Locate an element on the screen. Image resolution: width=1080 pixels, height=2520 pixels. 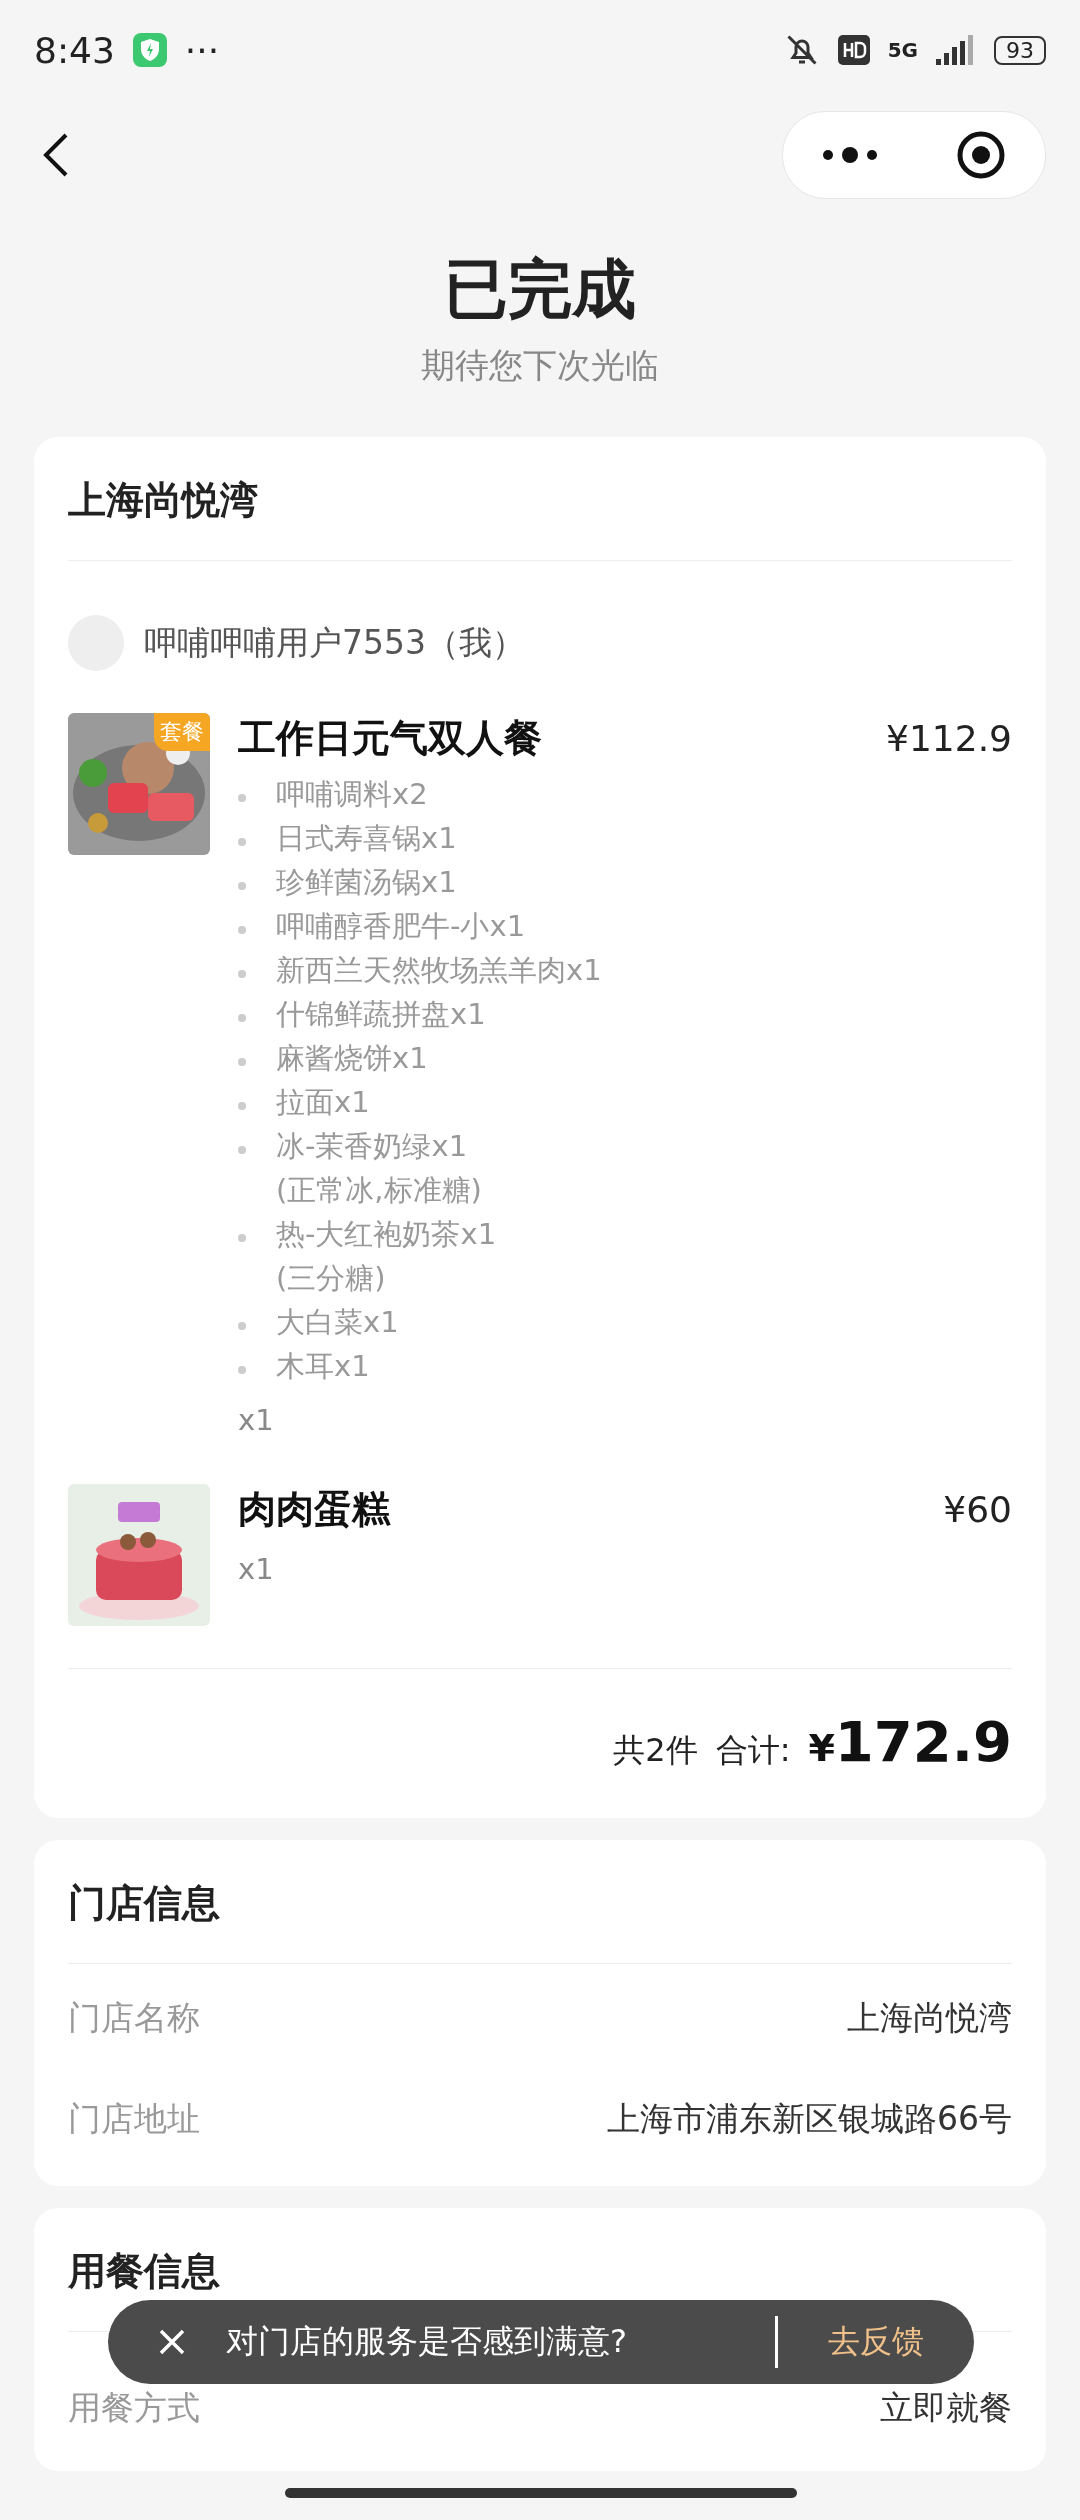
order-status-title: 已完成 is located at coordinates (540, 289).